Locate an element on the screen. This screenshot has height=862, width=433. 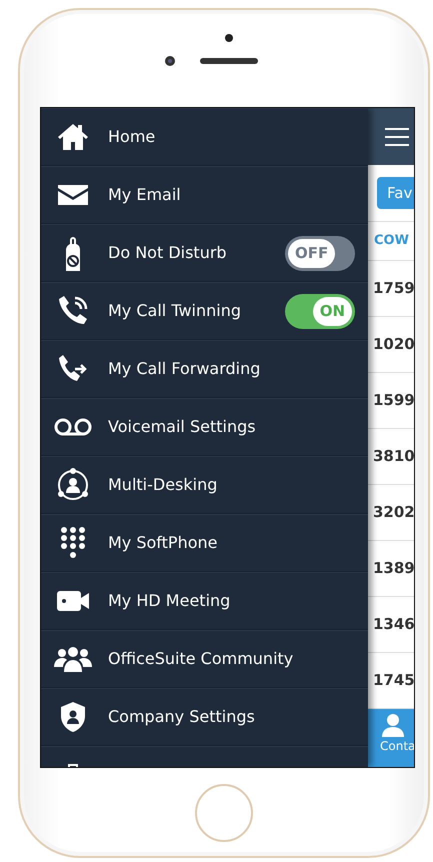
person-icon is located at coordinates (393, 724).